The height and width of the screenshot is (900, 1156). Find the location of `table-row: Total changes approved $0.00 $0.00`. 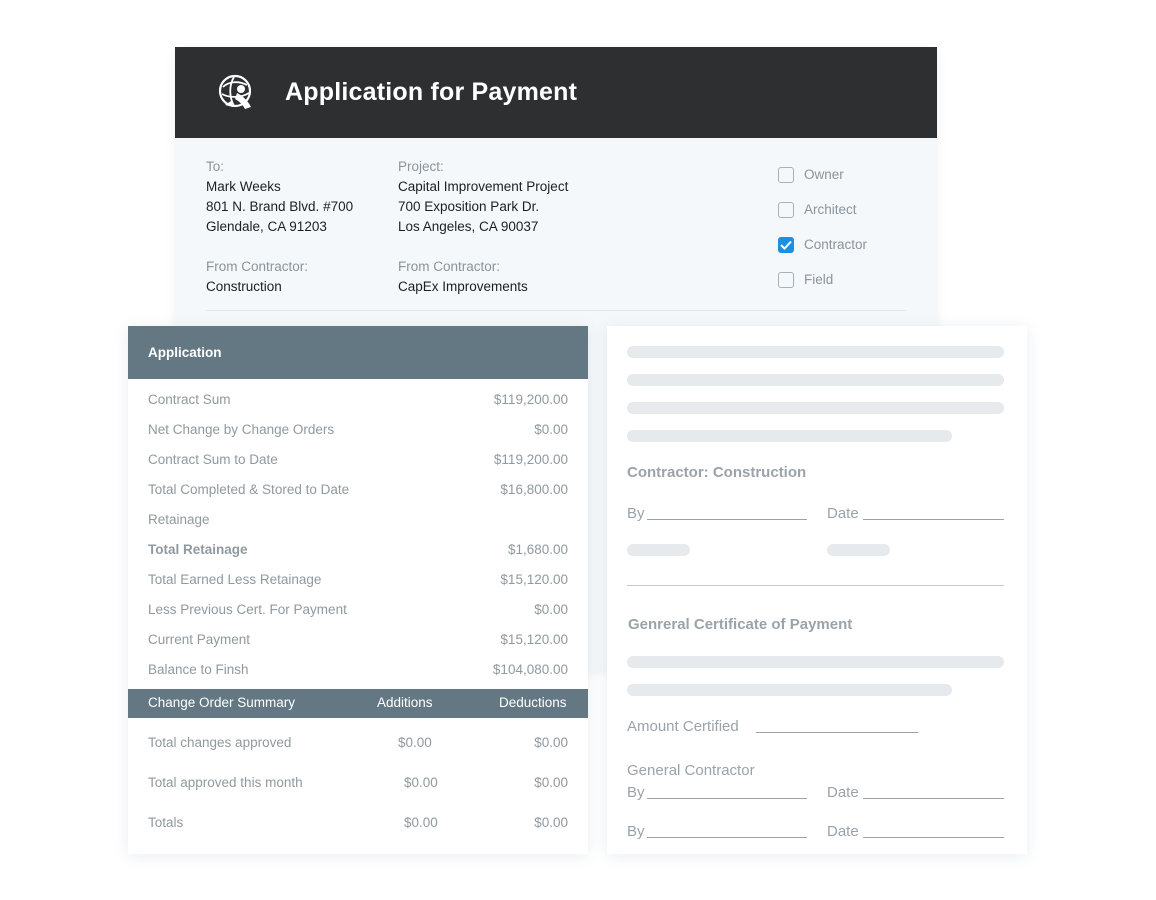

table-row: Total changes approved $0.00 $0.00 is located at coordinates (358, 745).